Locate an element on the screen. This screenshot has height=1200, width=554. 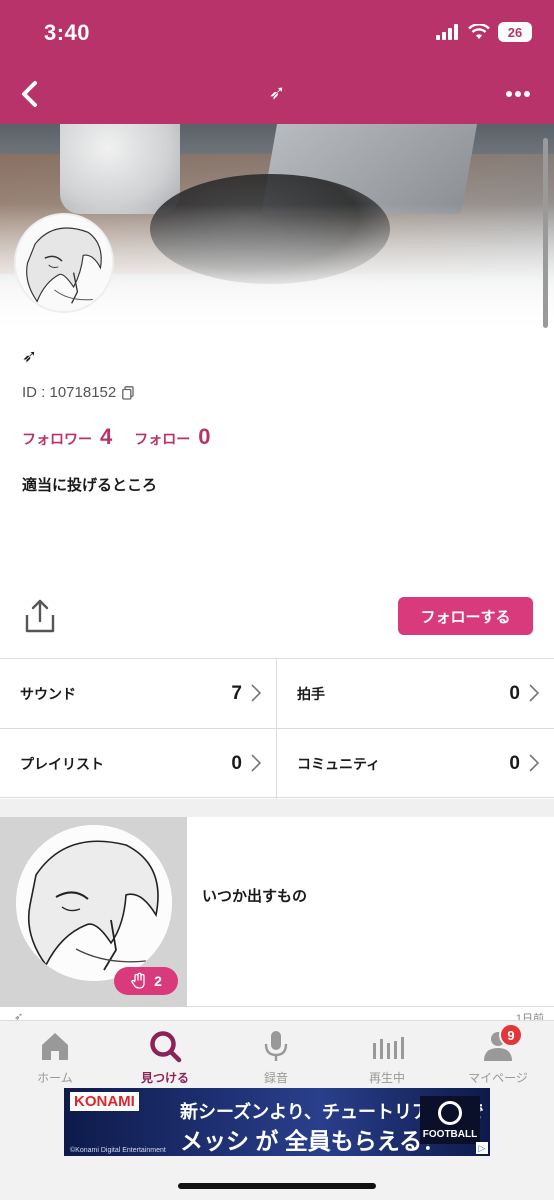
stat-playlists: プレイリスト 0 is located at coordinates (138, 764).